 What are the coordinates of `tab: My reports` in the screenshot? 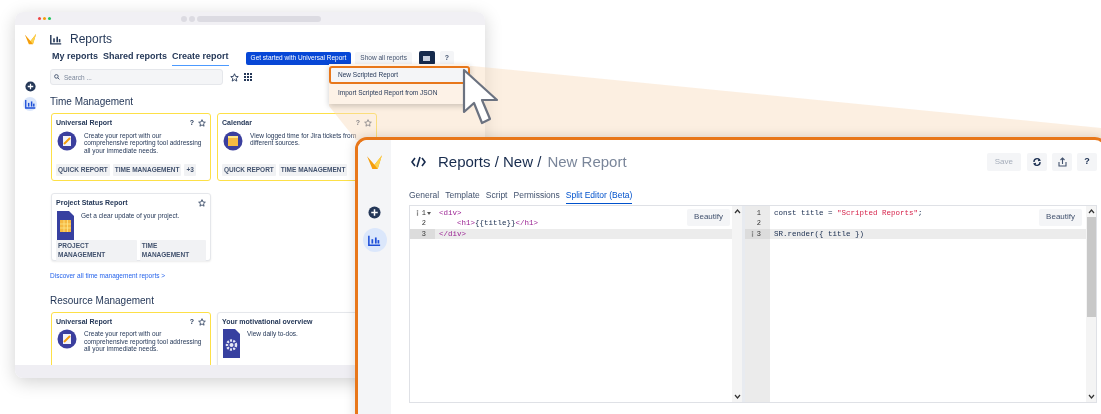 It's located at (75, 58).